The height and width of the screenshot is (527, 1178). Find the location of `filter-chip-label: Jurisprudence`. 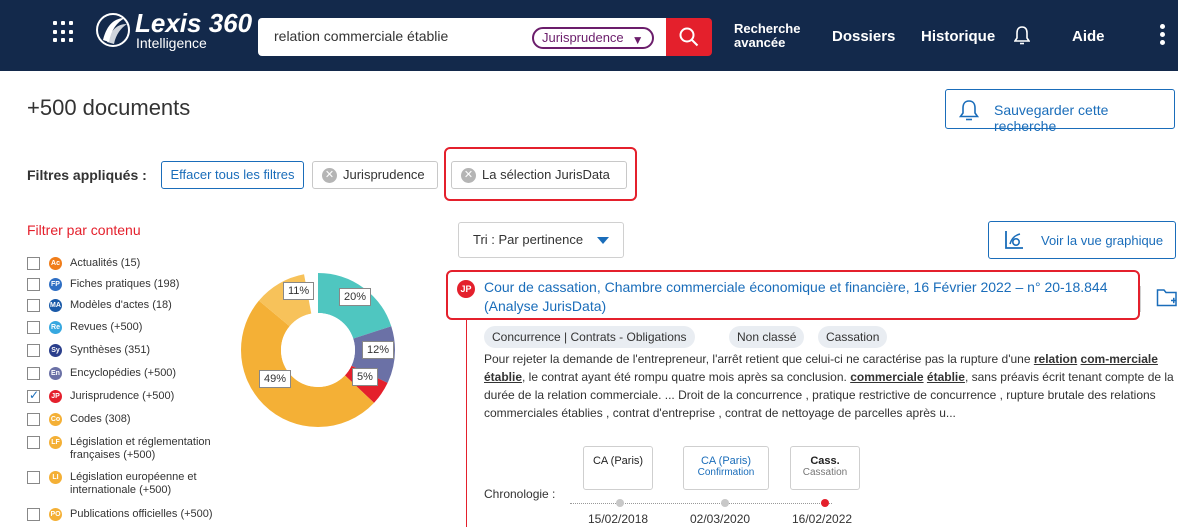

filter-chip-label: Jurisprudence is located at coordinates (384, 174).